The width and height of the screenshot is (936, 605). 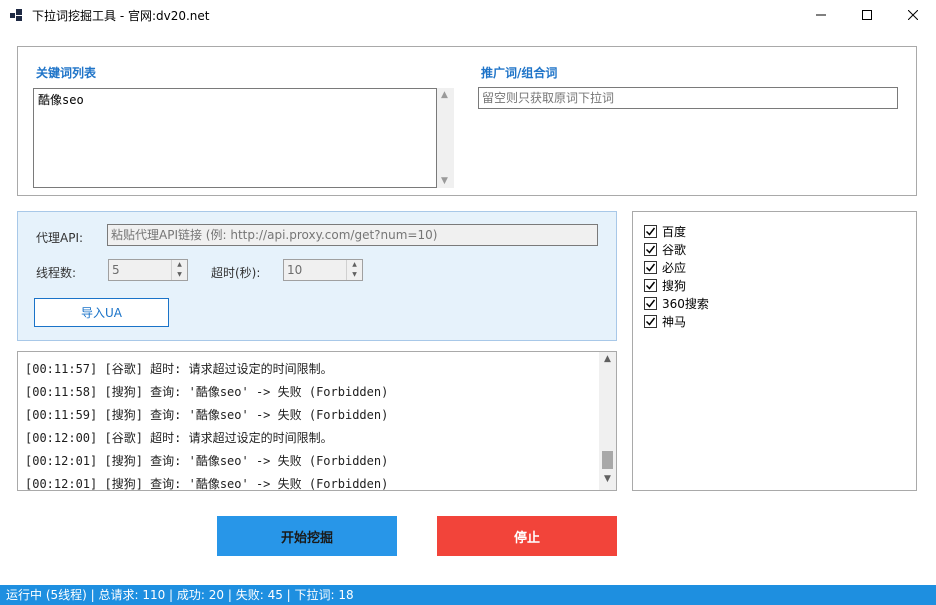 What do you see at coordinates (444, 95) in the screenshot?
I see `scroll-up-icon: ▲` at bounding box center [444, 95].